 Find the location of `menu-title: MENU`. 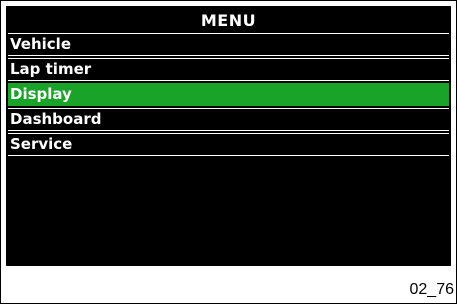

menu-title: MENU is located at coordinates (228, 20).